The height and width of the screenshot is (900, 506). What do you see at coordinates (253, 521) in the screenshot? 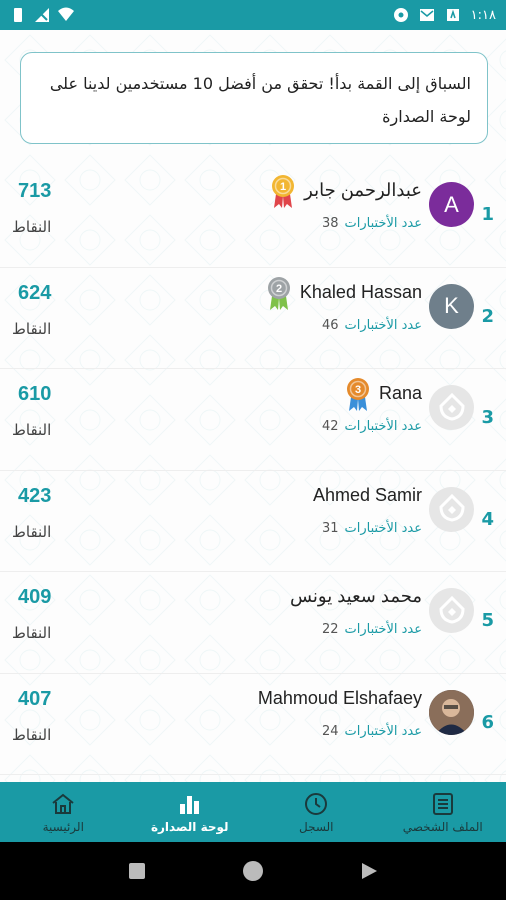
I see `leaderboard-row: 4 Ahmed Samir عدد الأختبارات 31 423 النقاط` at bounding box center [253, 521].